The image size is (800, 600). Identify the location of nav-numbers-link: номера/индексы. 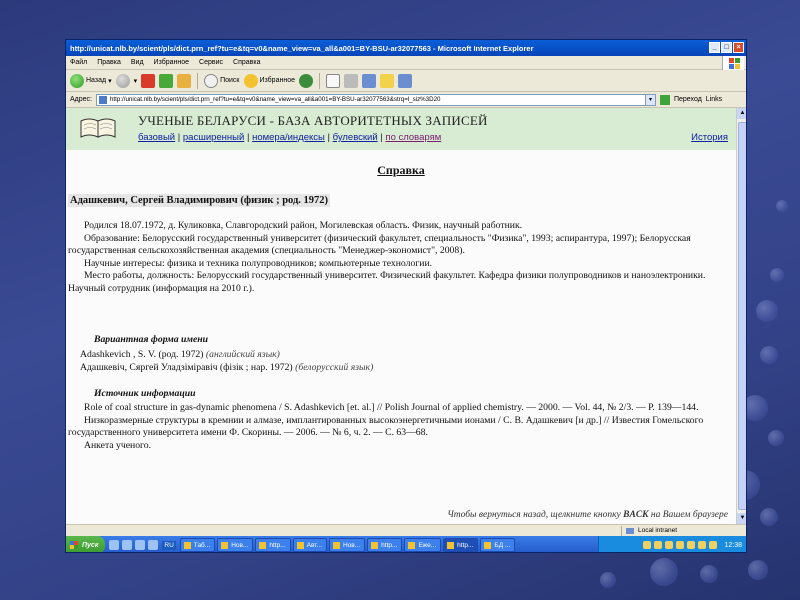
(288, 137).